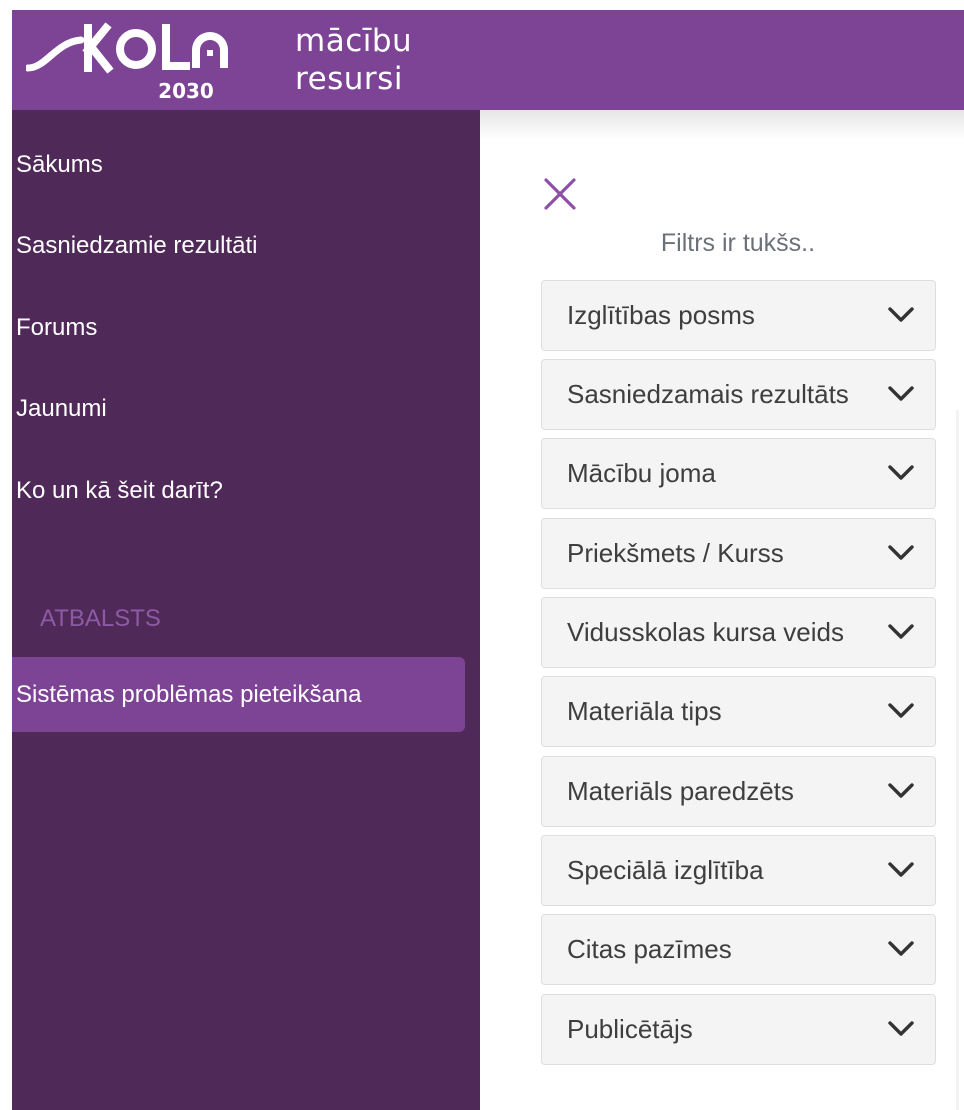 Image resolution: width=964 pixels, height=1110 pixels. Describe the element at coordinates (665, 870) in the screenshot. I see `filter-label: Speciālā izglītība` at that location.